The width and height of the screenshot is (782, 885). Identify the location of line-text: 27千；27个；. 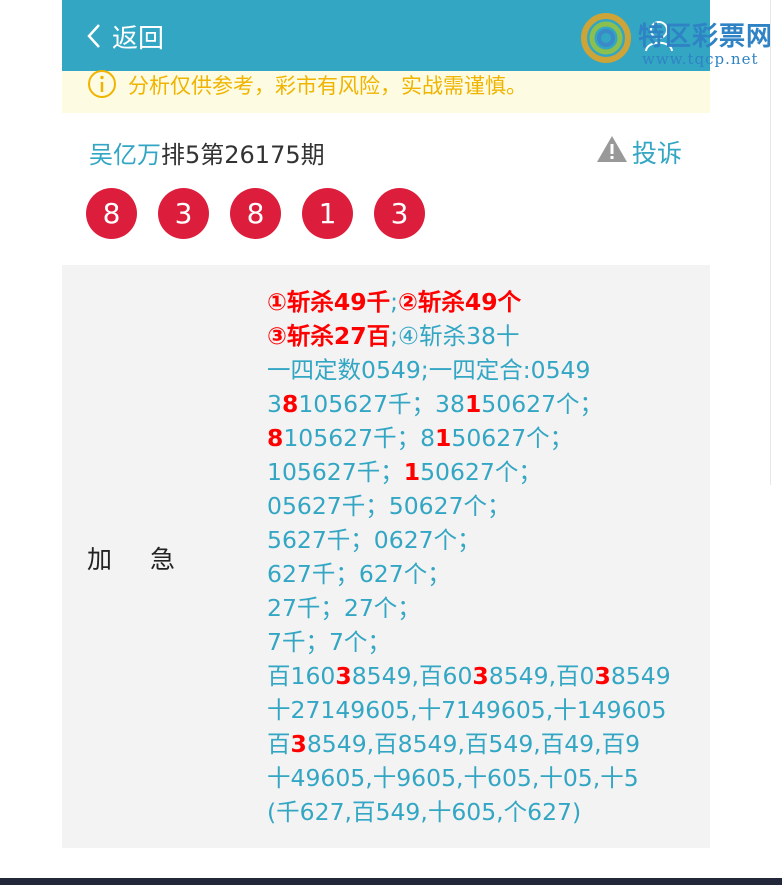
(344, 608).